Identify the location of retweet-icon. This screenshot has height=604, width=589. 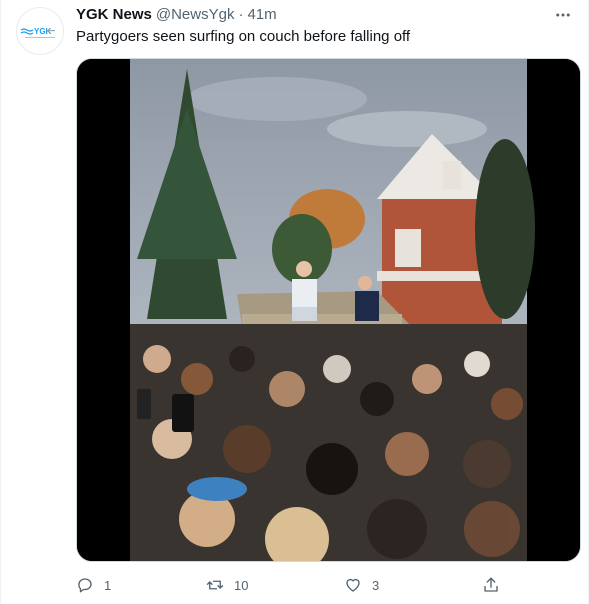
(215, 585).